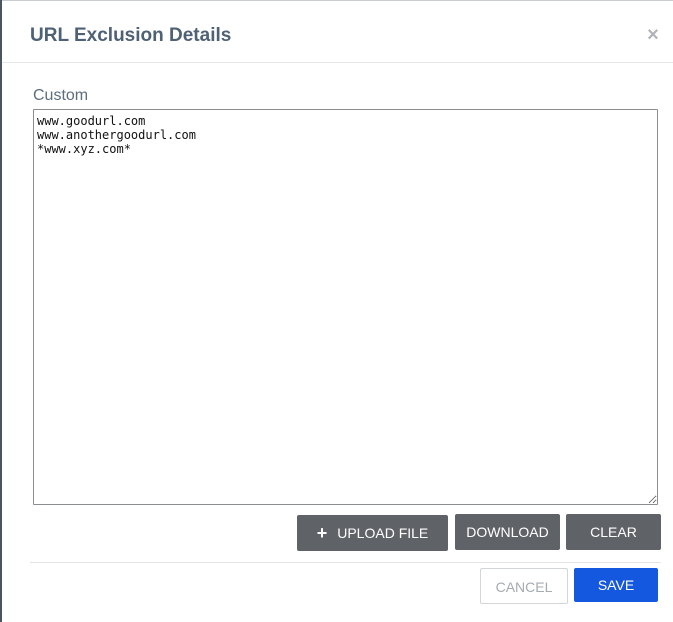 The image size is (673, 622). Describe the element at coordinates (383, 533) in the screenshot. I see `upload-file-label: UPLOAD FILE` at that location.